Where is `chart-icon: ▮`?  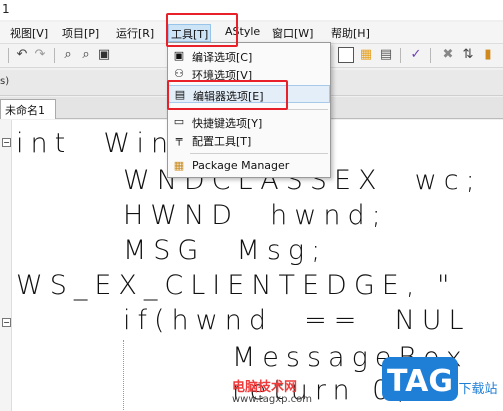
chart-icon: ▮ is located at coordinates (488, 55).